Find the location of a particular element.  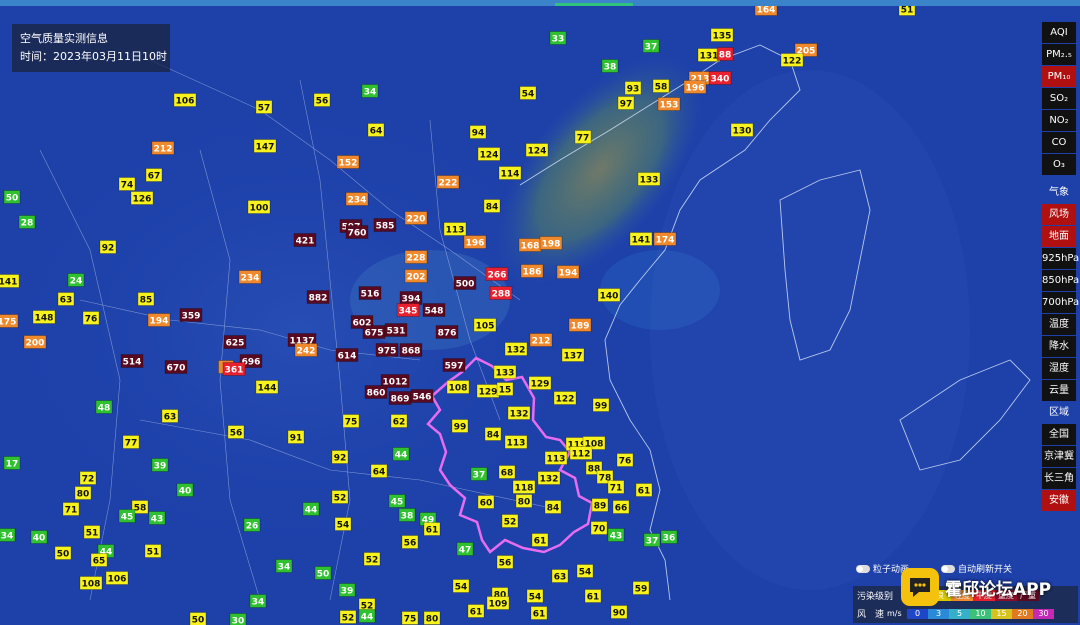

station-marker: 148 is located at coordinates (44, 317).